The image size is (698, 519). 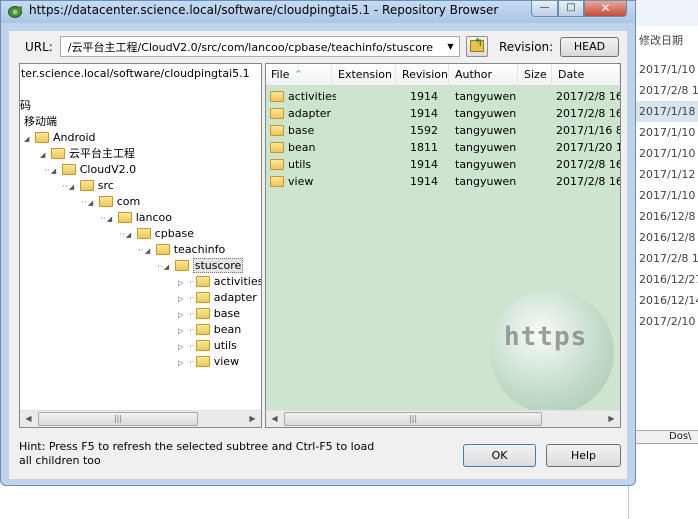 I want to click on column-header-author: Author, so click(x=484, y=75).